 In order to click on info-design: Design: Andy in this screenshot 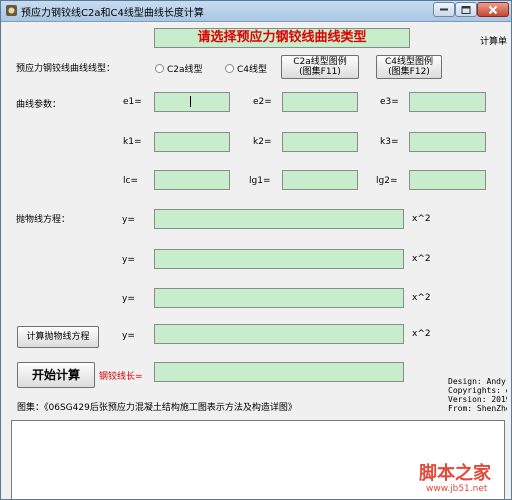, I will do `click(477, 381)`.